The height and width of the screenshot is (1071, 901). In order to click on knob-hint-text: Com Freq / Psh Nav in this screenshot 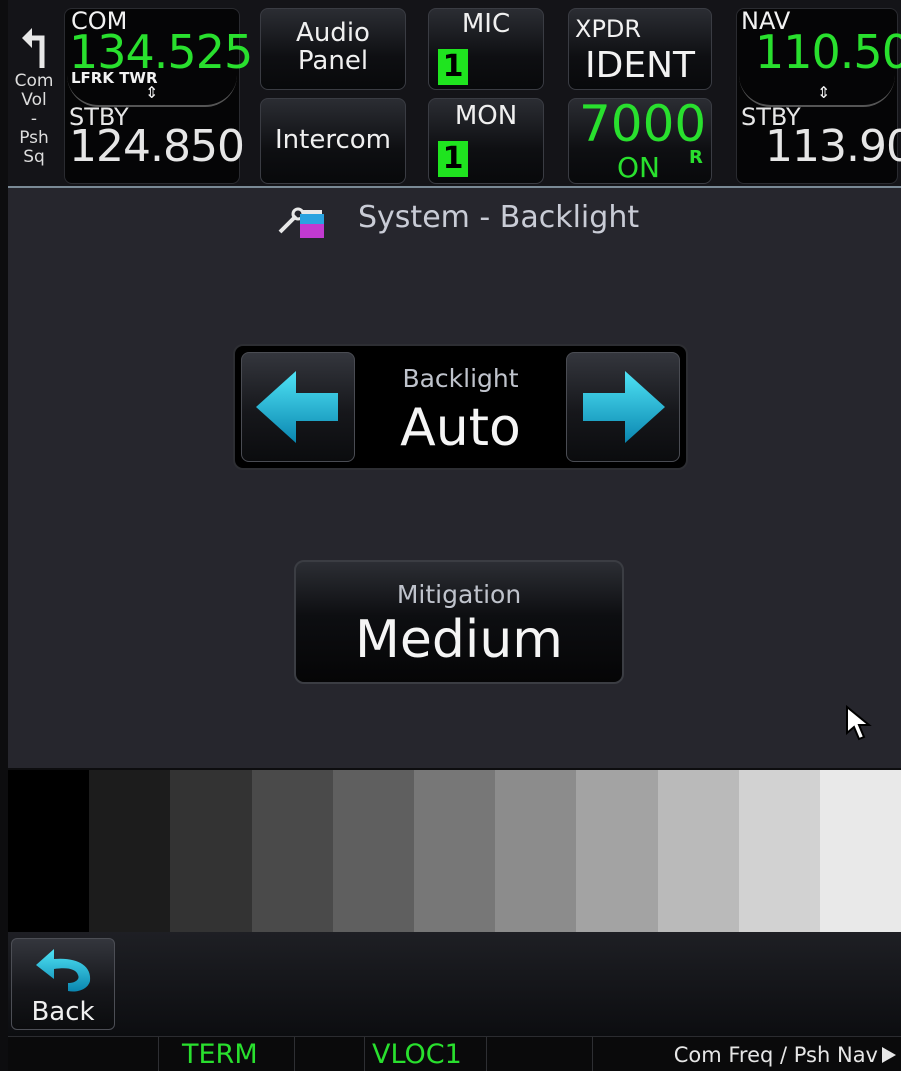, I will do `click(775, 1055)`.